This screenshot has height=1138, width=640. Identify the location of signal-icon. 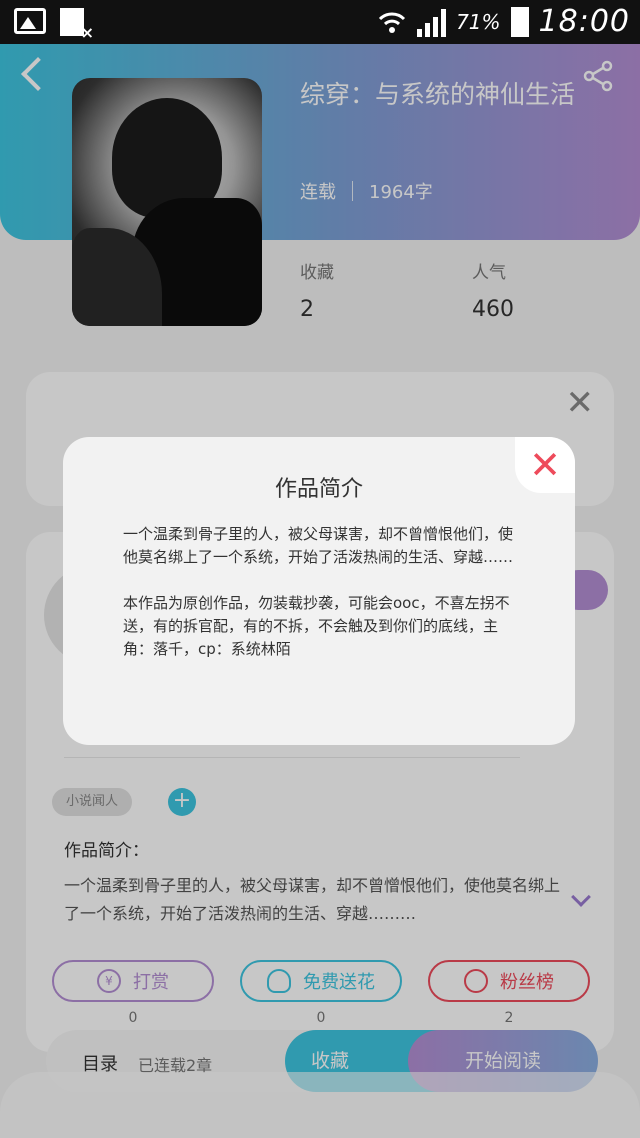
(432, 22).